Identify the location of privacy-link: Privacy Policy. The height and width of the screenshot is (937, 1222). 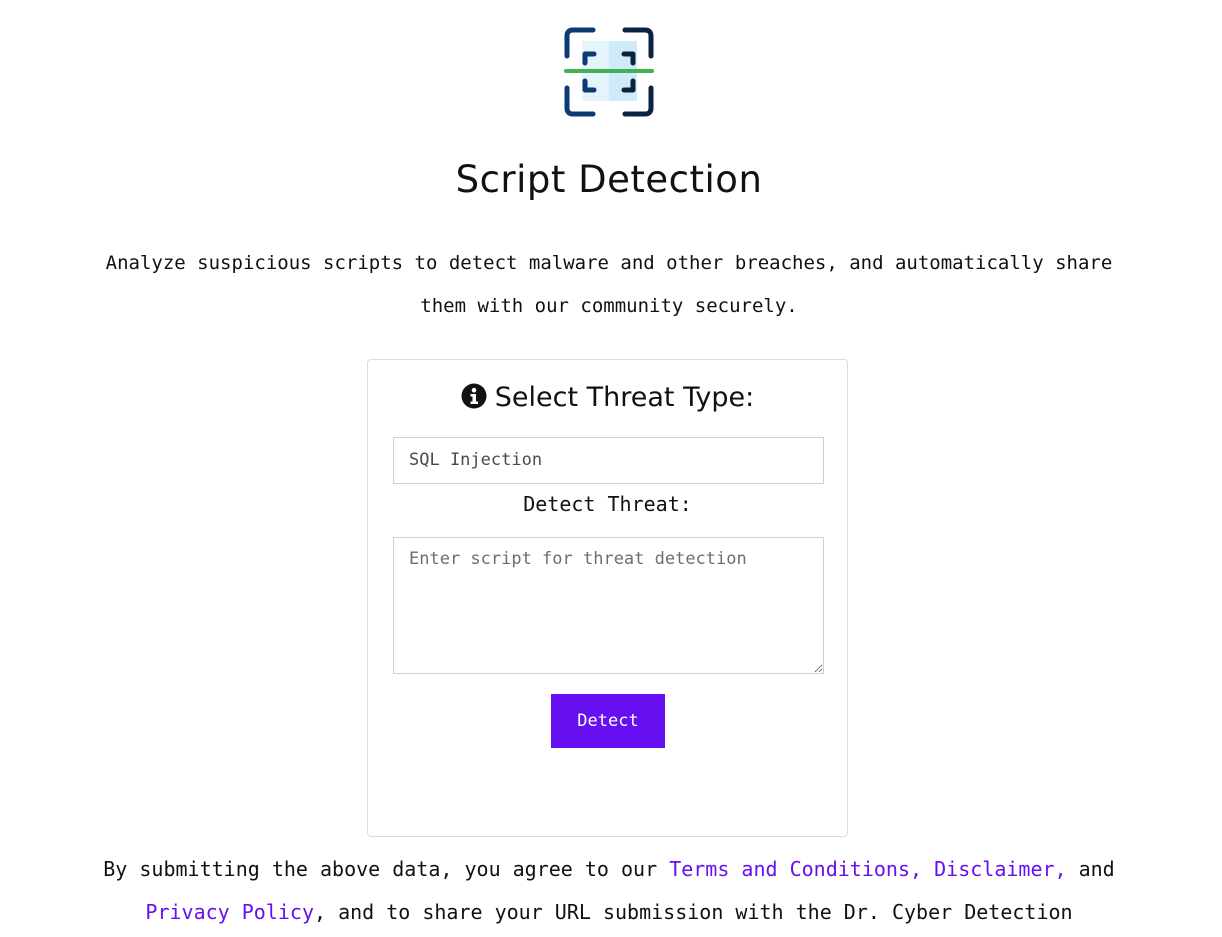
(229, 912).